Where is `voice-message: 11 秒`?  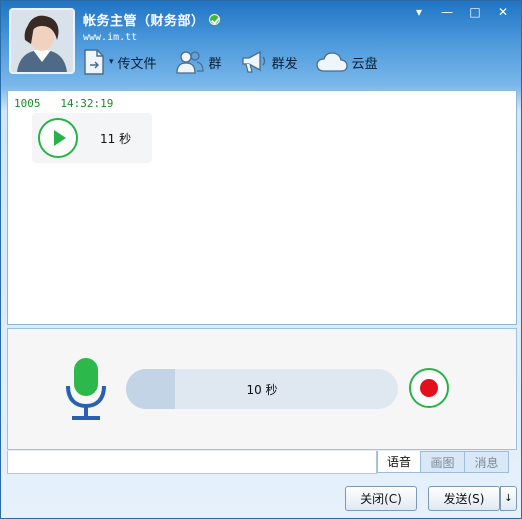 voice-message: 11 秒 is located at coordinates (92, 138).